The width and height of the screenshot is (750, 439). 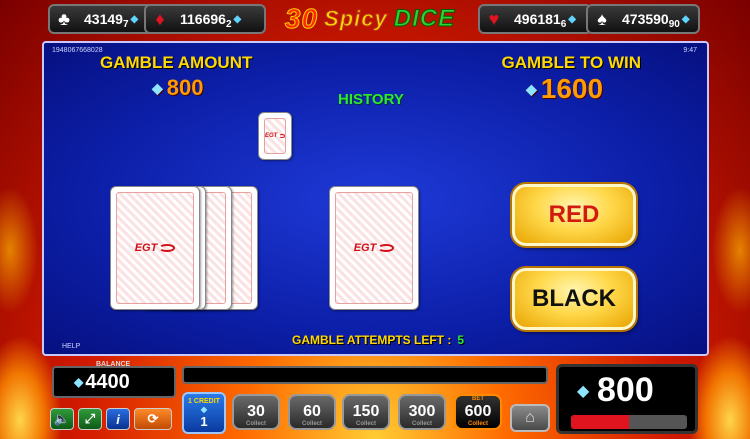 I want to click on bet-button-150: 150 Collect, so click(x=366, y=412).